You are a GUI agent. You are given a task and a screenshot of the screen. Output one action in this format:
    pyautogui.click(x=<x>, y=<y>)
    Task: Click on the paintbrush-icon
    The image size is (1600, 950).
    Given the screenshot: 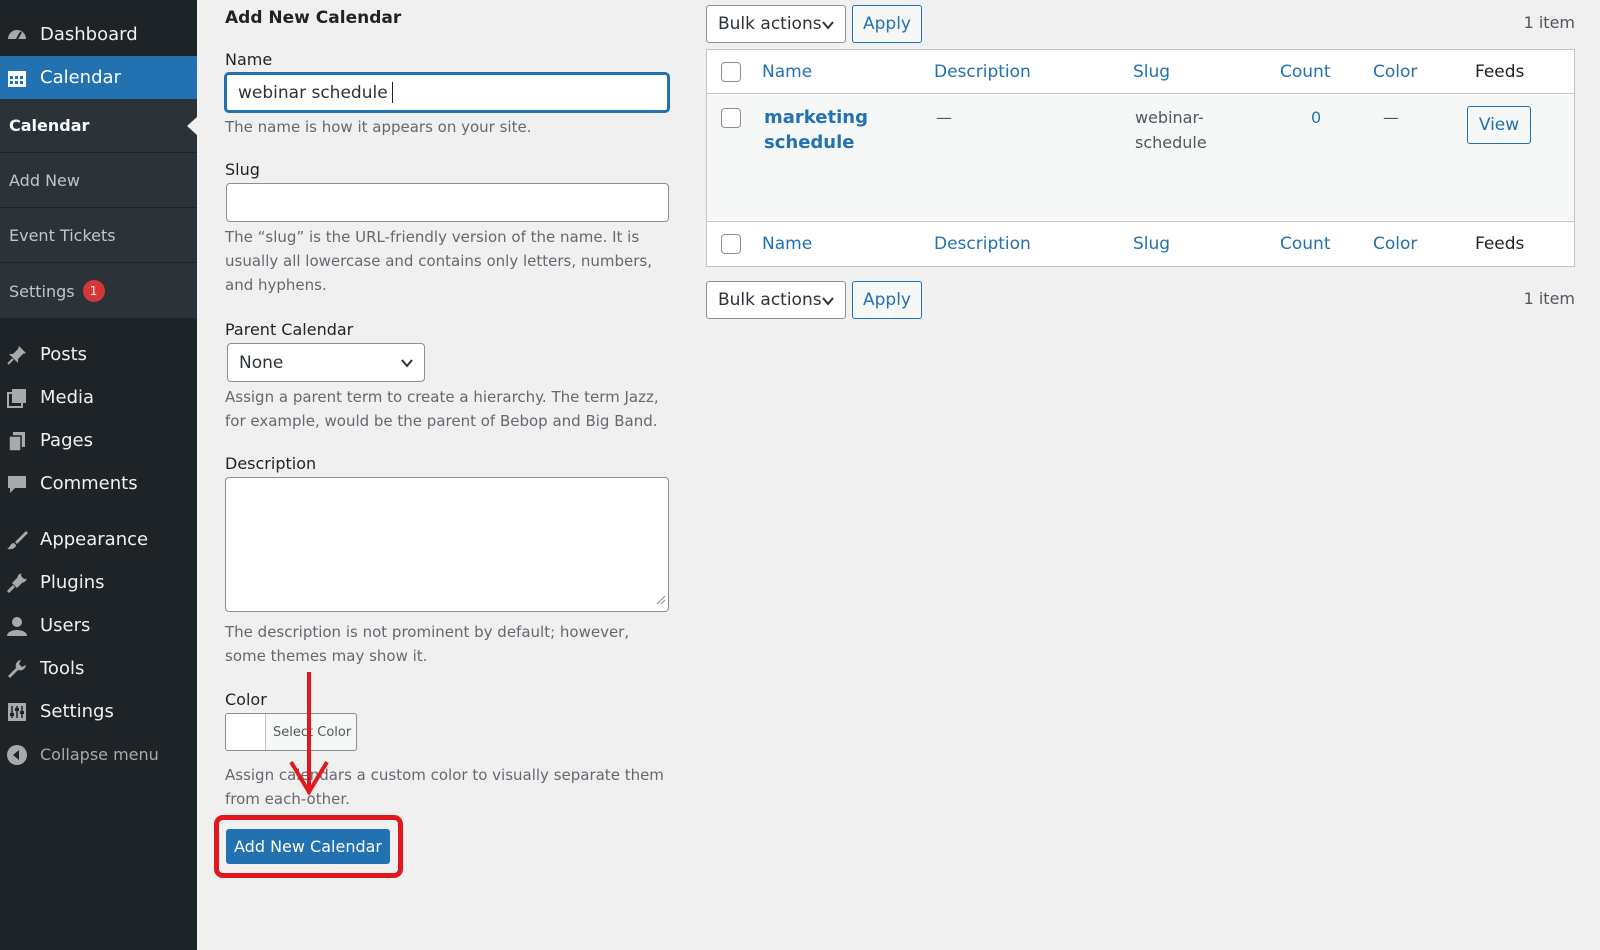 What is the action you would take?
    pyautogui.click(x=17, y=540)
    